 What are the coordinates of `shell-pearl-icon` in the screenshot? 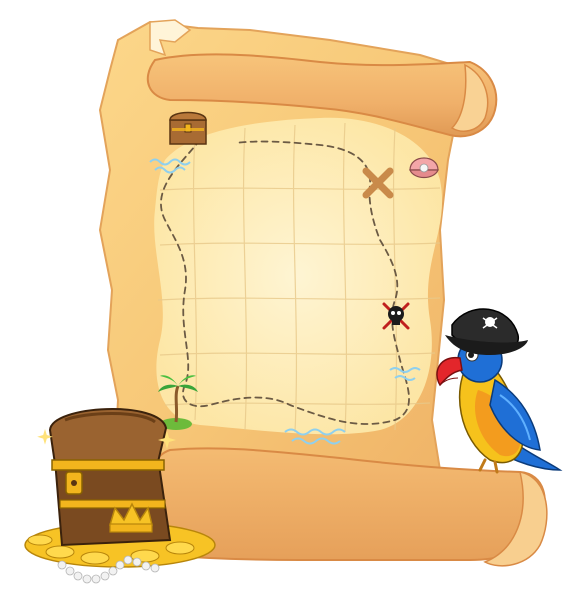 It's located at (424, 168).